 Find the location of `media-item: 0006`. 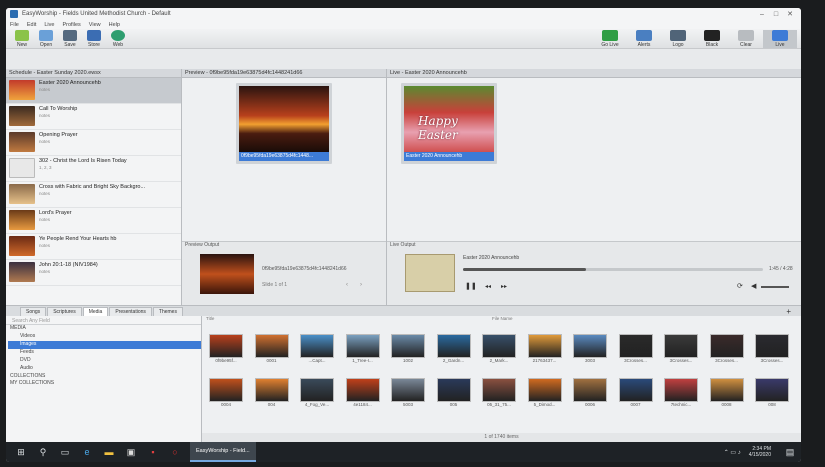

media-item: 0006 is located at coordinates (590, 393).